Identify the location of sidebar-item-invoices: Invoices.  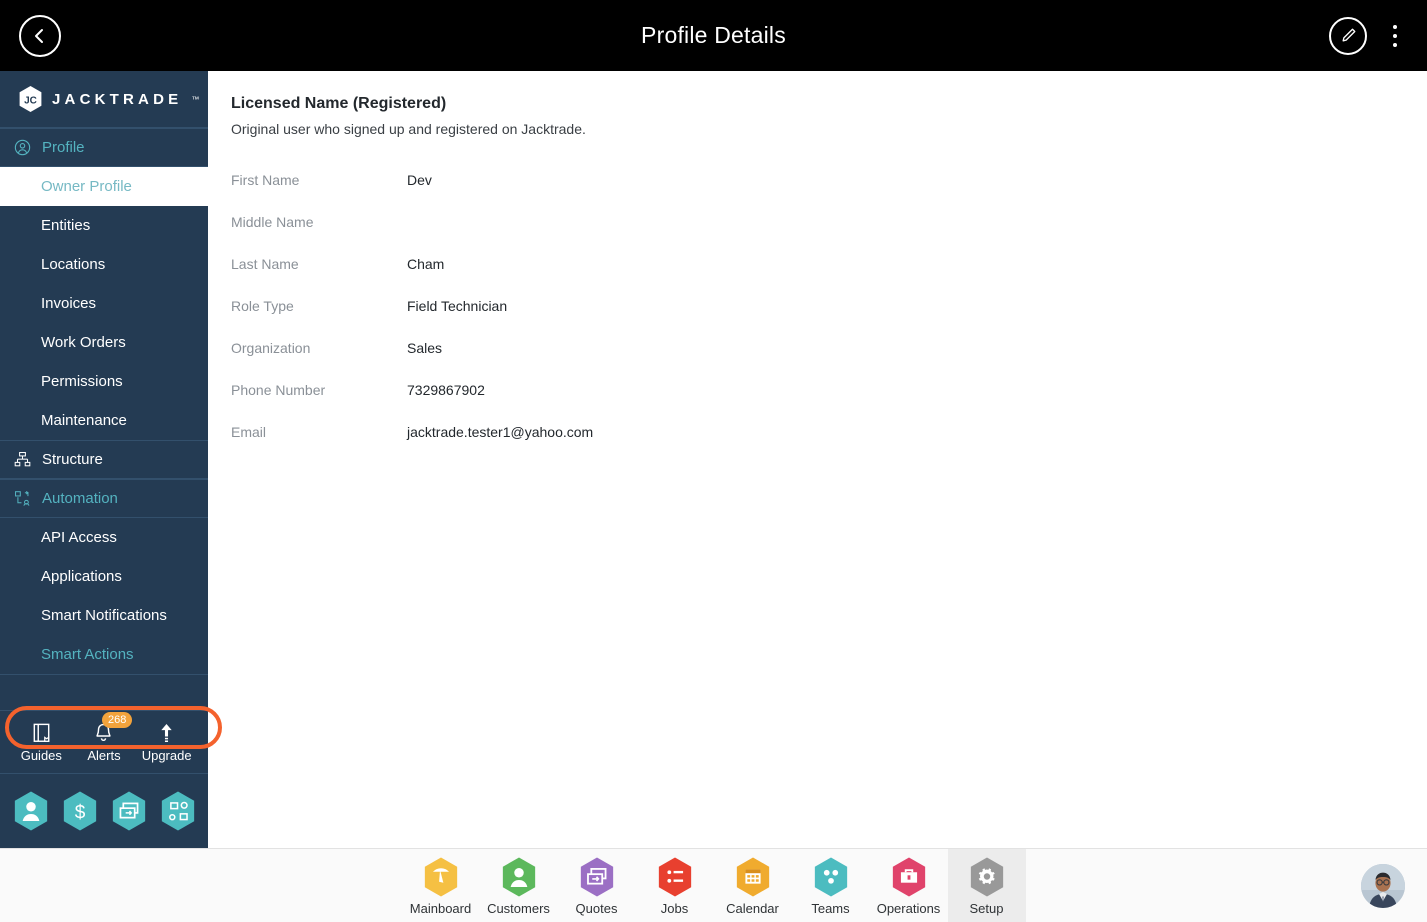
(104, 303).